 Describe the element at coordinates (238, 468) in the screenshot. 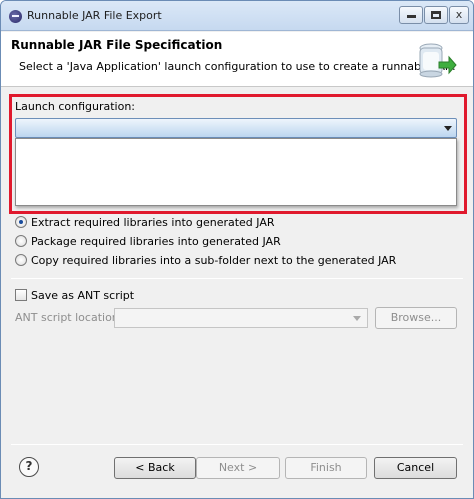

I see `next-button: Next >` at that location.